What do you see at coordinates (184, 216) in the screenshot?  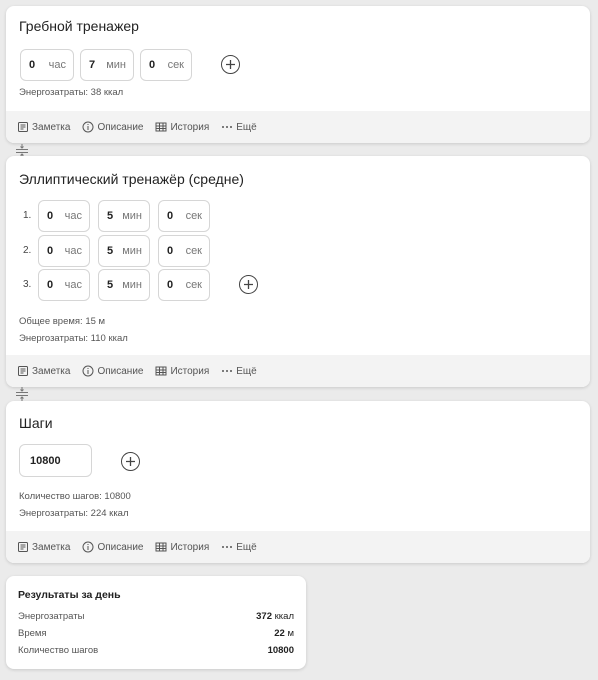 I see `set1-seconds-field: 0 сек` at bounding box center [184, 216].